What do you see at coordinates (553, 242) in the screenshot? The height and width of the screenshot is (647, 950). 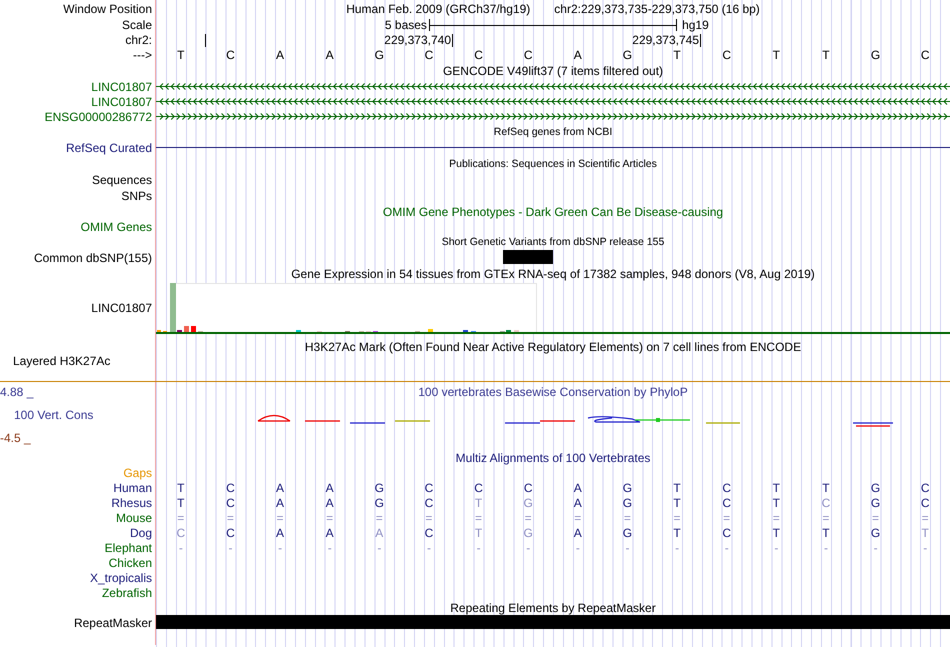 I see `track-title: Short Genetic Variants from dbSNP release 155` at bounding box center [553, 242].